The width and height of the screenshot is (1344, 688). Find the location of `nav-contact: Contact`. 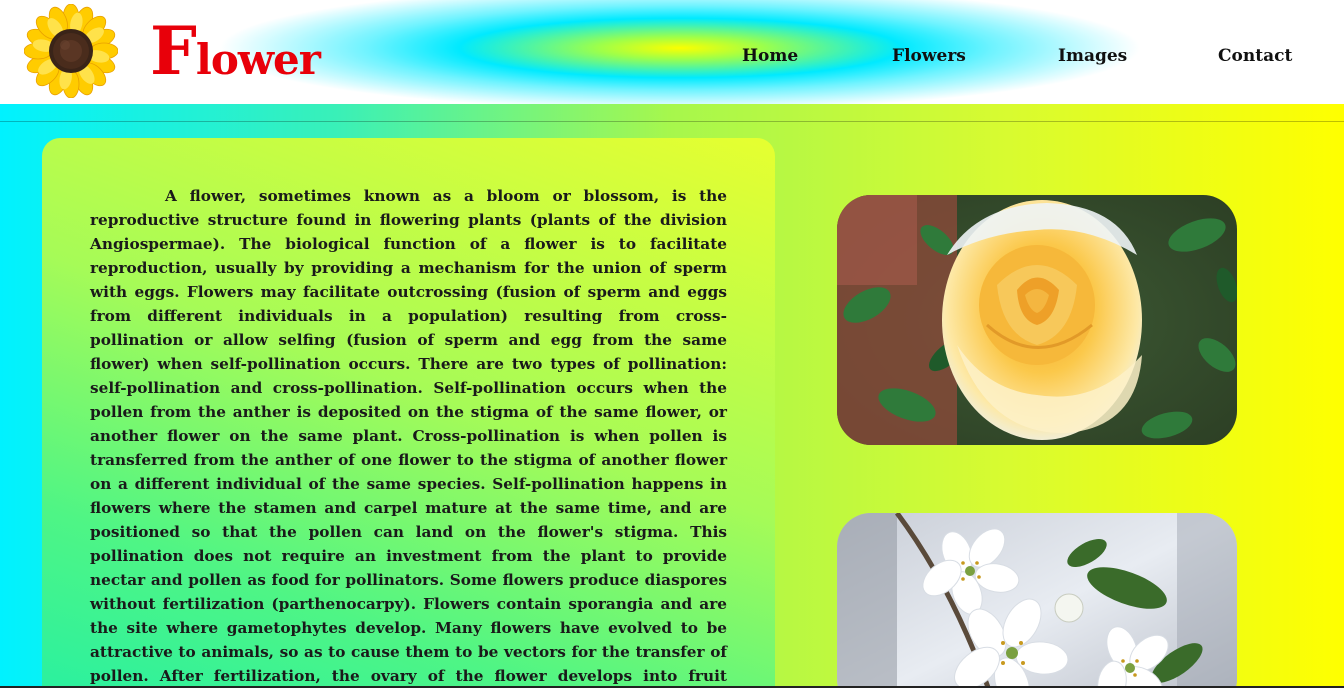

nav-contact: Contact is located at coordinates (1255, 56).